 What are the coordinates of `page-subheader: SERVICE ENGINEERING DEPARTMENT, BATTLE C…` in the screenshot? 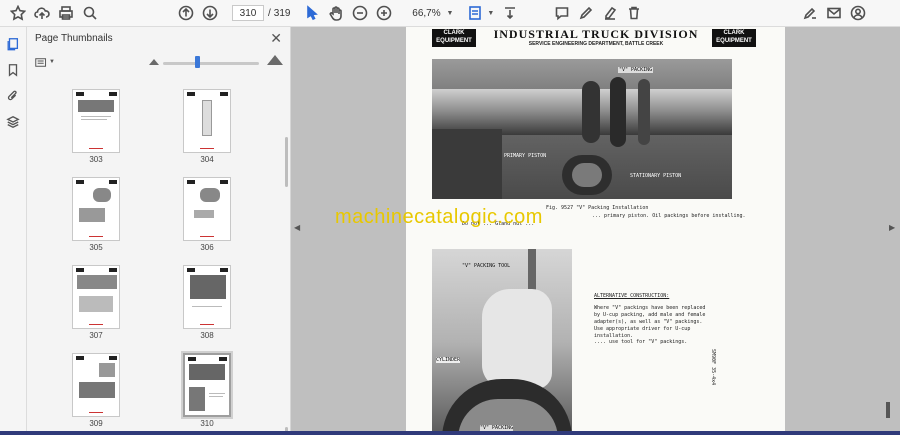 It's located at (596, 44).